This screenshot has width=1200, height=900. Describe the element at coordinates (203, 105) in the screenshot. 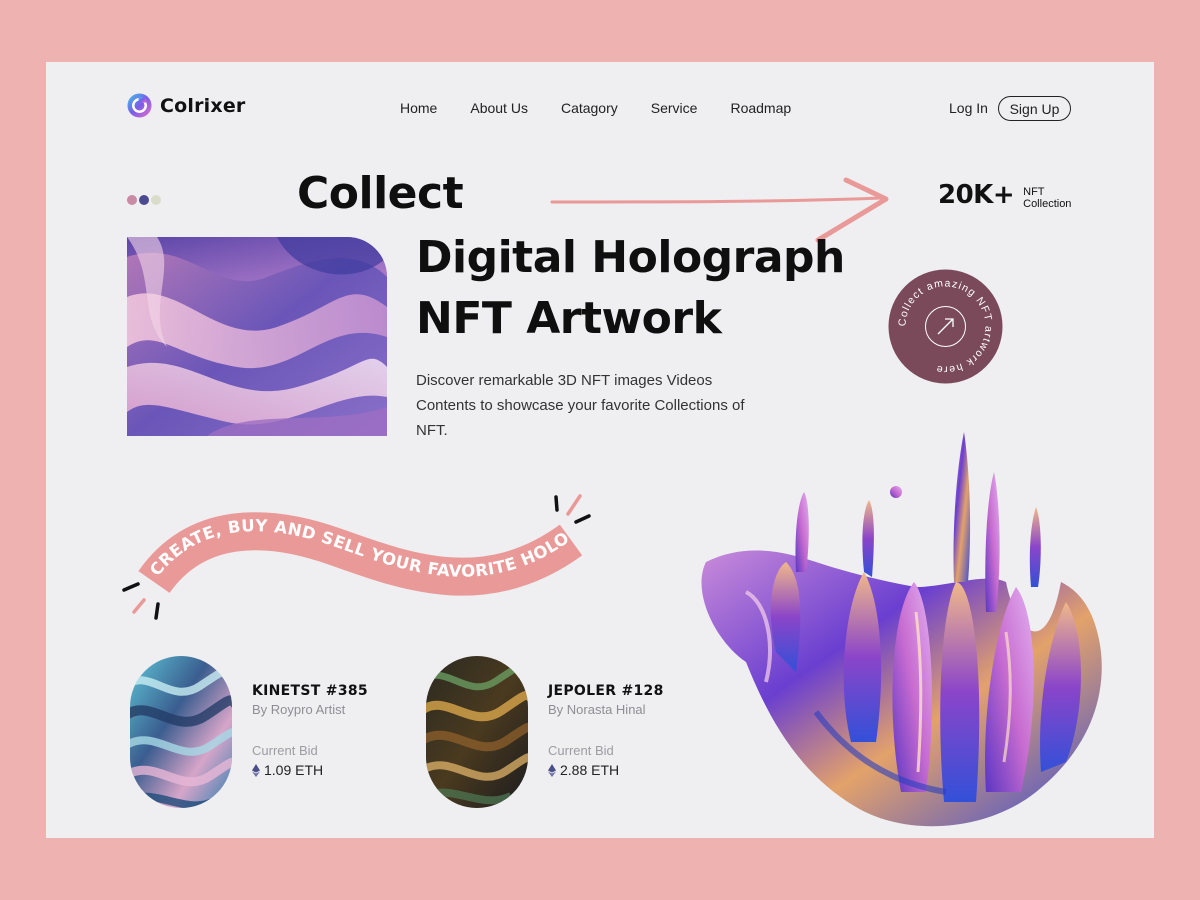

I see `brand-name: Colrixer` at that location.